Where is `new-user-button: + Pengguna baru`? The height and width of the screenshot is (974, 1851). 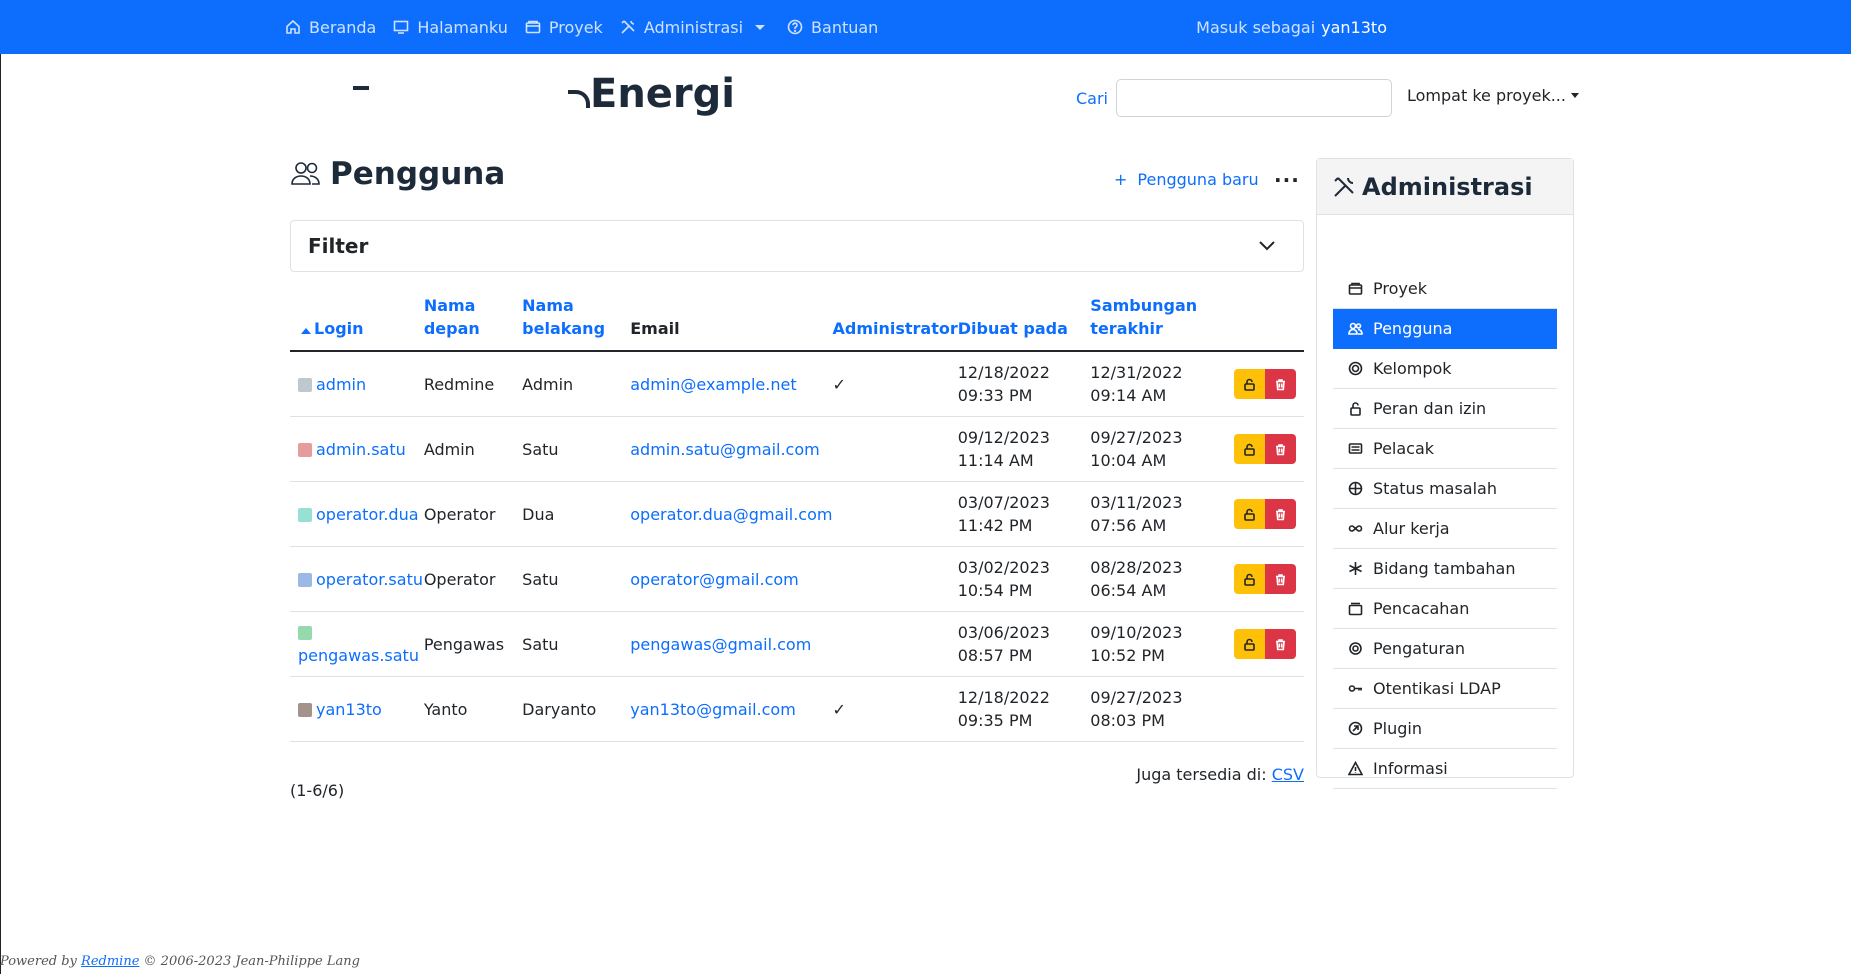 new-user-button: + Pengguna baru is located at coordinates (1186, 179).